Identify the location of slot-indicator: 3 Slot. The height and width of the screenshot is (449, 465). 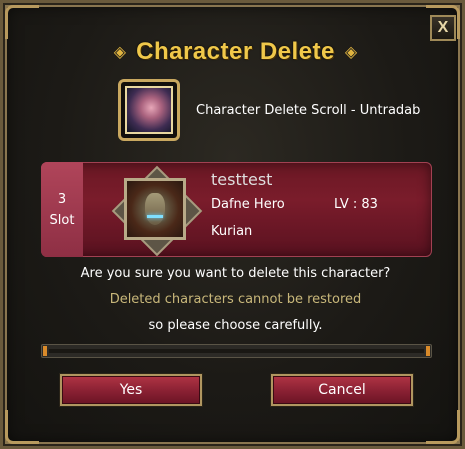
(62, 209).